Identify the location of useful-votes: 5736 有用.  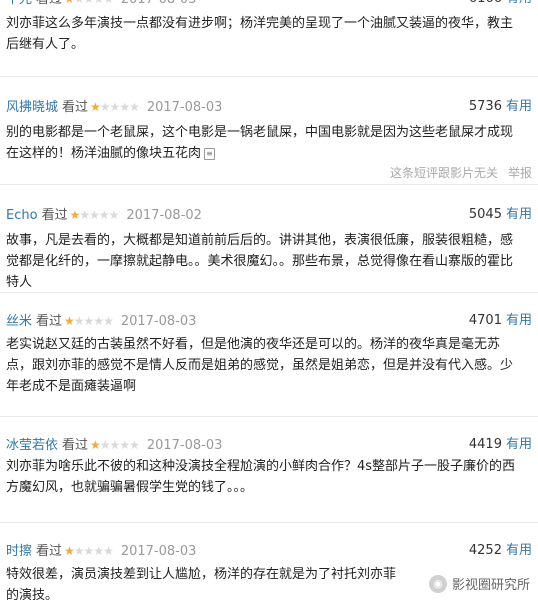
(500, 107).